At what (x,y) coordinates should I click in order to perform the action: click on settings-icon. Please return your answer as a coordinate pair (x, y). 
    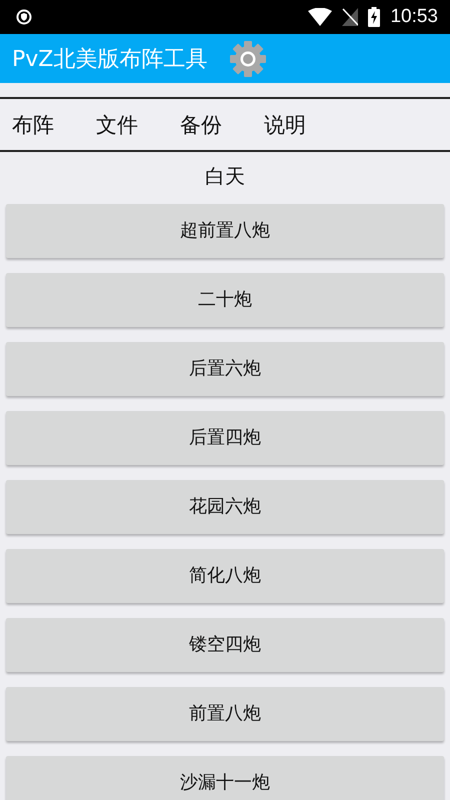
    Looking at the image, I should click on (248, 59).